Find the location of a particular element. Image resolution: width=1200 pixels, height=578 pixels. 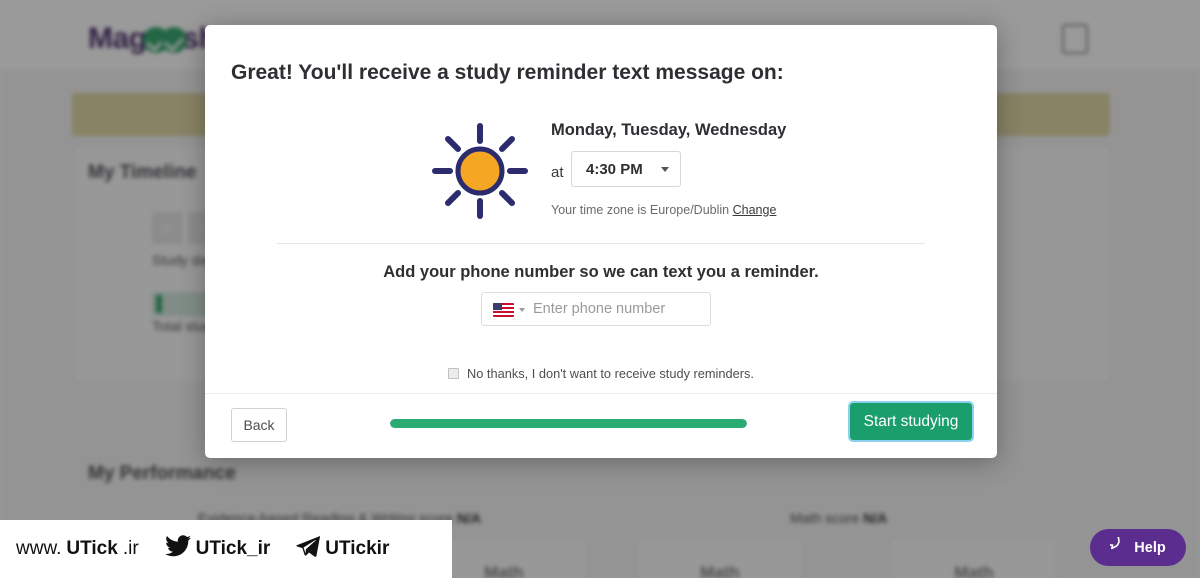

chat-bubble-icon is located at coordinates (1115, 544).